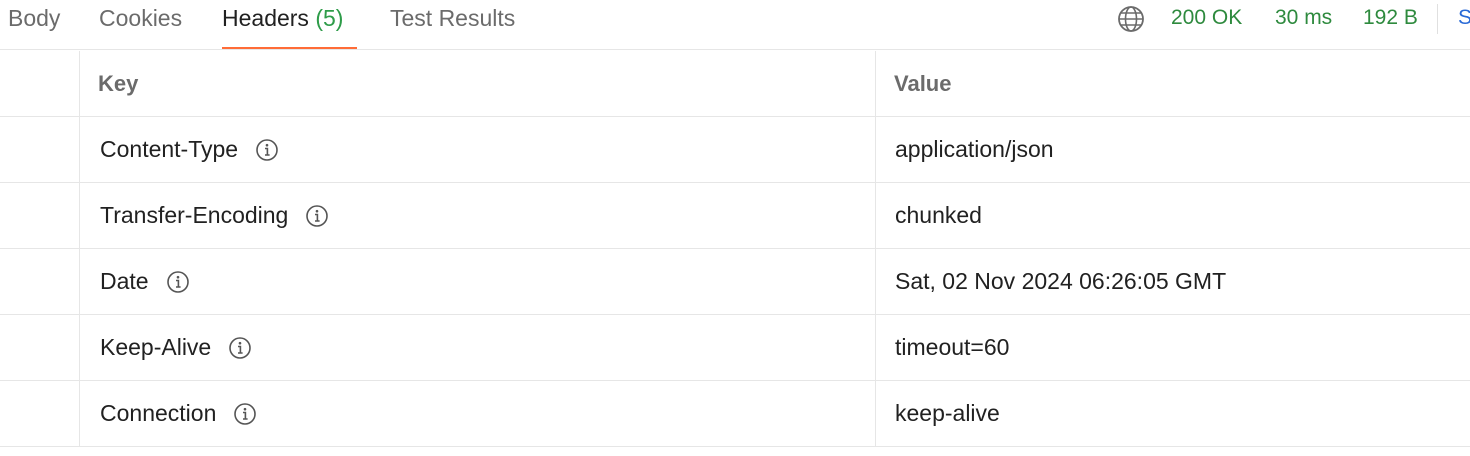  I want to click on table-row: Keep-Alive timeout=60, so click(735, 348).